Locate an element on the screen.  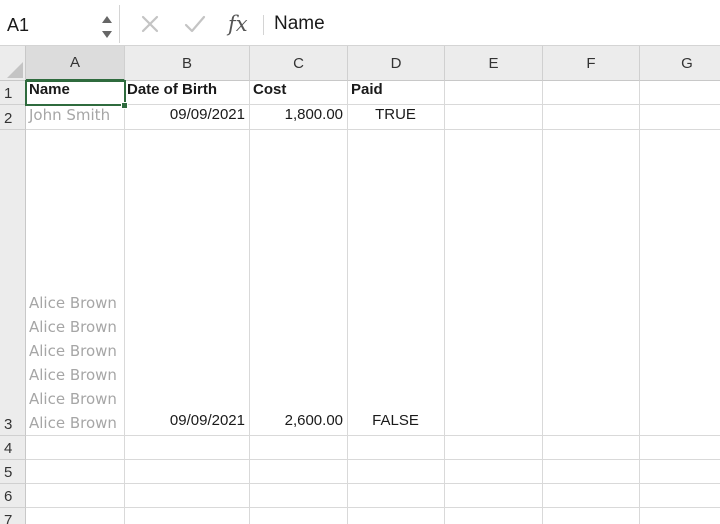
cell-g3 is located at coordinates (680, 283).